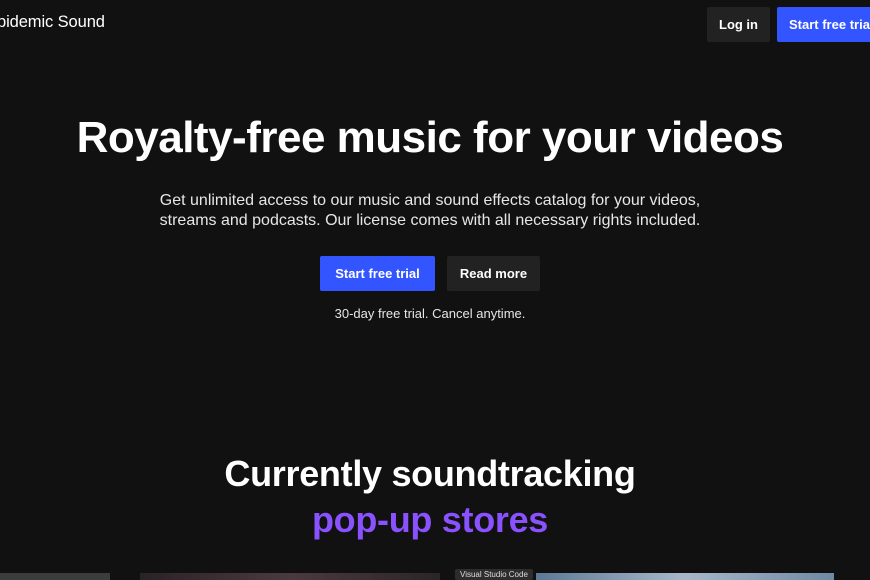 The image size is (870, 580). I want to click on trial-note: 30-day free trial. Cancel anytime., so click(430, 313).